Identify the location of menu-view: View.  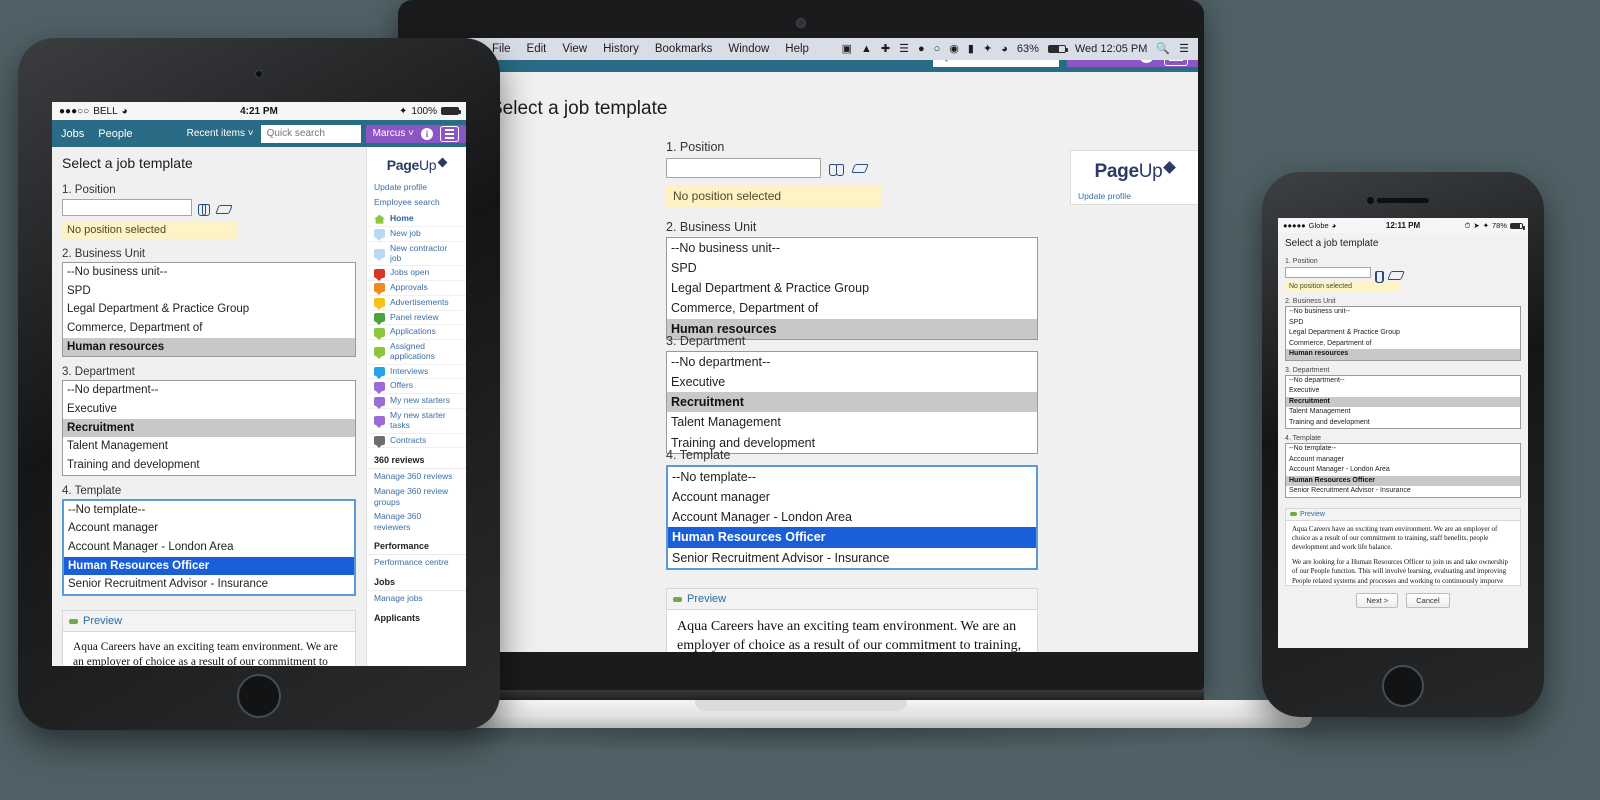
(574, 49).